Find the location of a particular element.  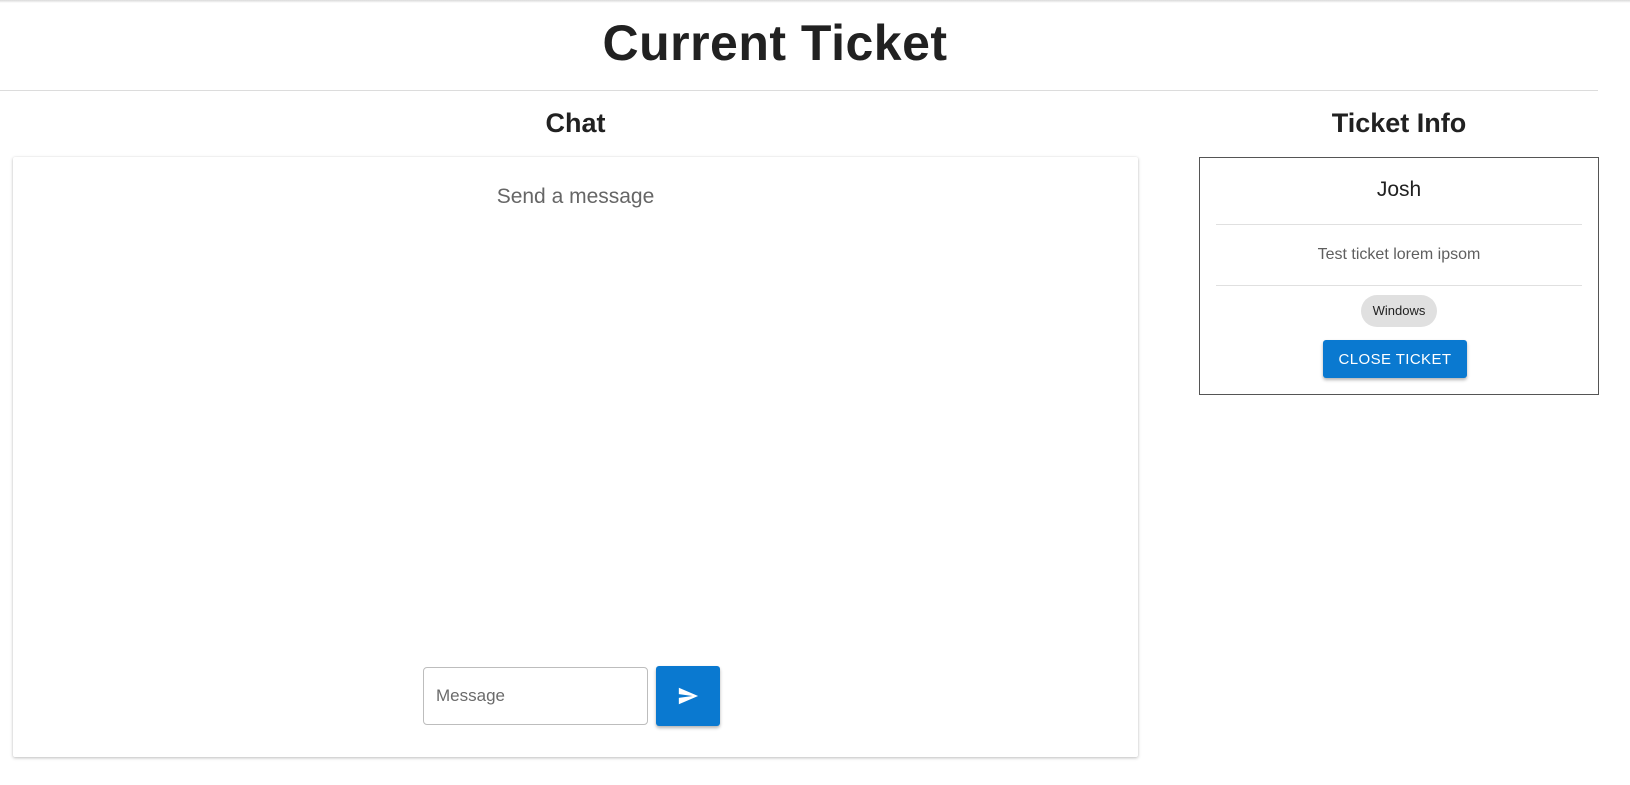

message-composer is located at coordinates (571, 696).